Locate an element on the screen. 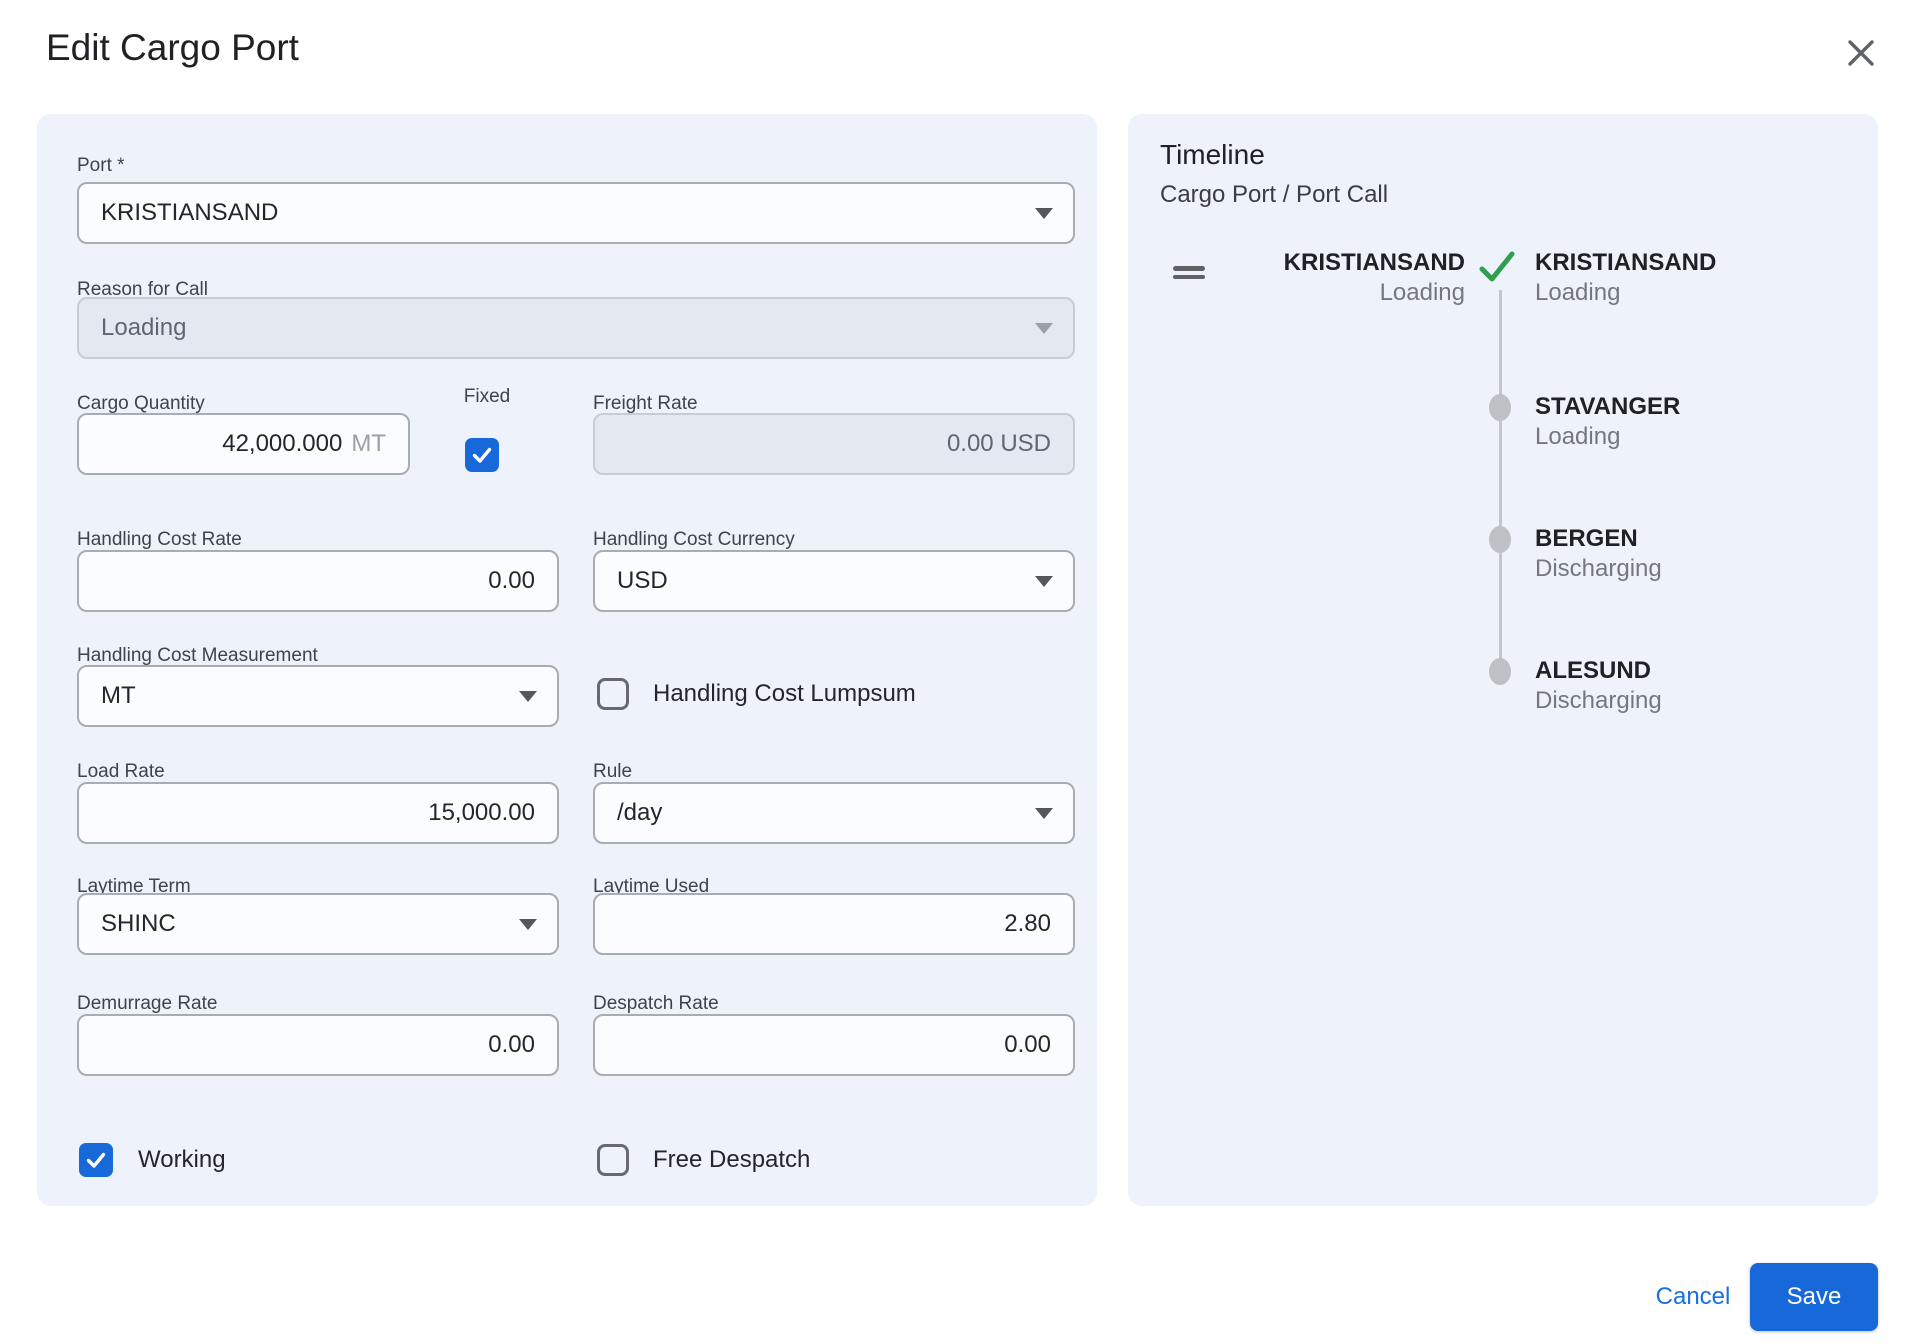 This screenshot has height=1344, width=1914. fixed-checkbox is located at coordinates (482, 455).